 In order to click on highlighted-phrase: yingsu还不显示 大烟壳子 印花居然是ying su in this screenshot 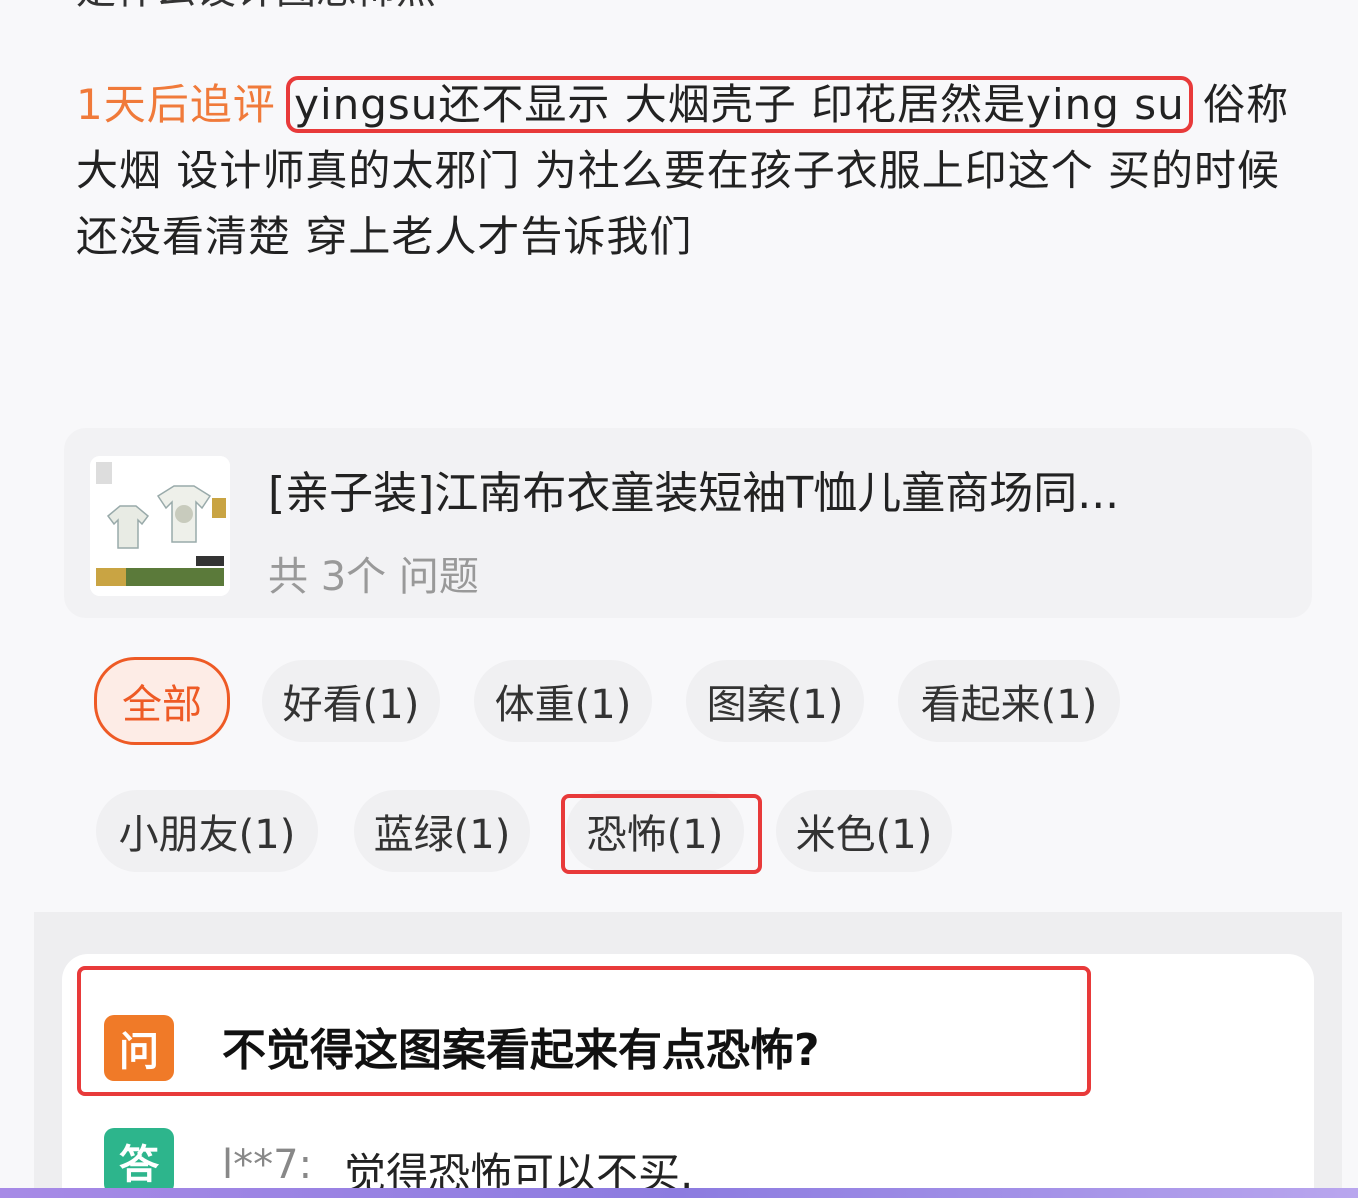, I will do `click(739, 104)`.